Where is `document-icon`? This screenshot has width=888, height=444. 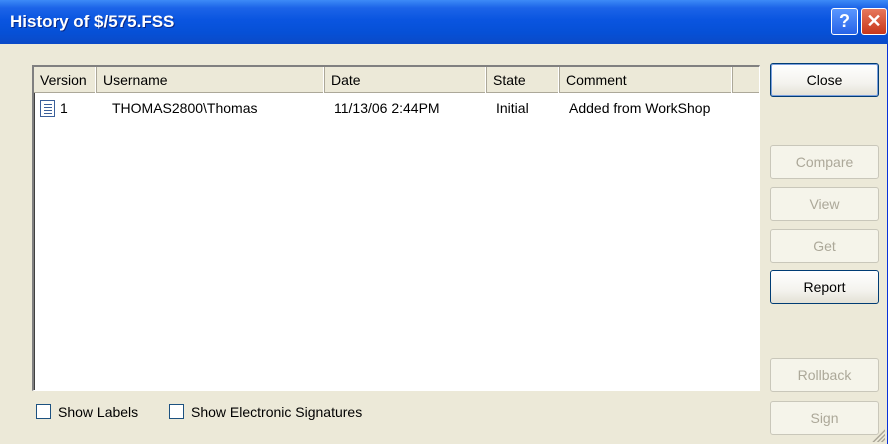 document-icon is located at coordinates (47, 108).